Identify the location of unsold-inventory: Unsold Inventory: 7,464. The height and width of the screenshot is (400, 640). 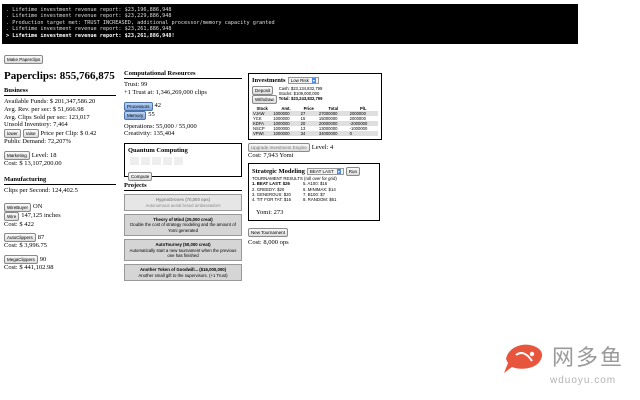
(36, 125).